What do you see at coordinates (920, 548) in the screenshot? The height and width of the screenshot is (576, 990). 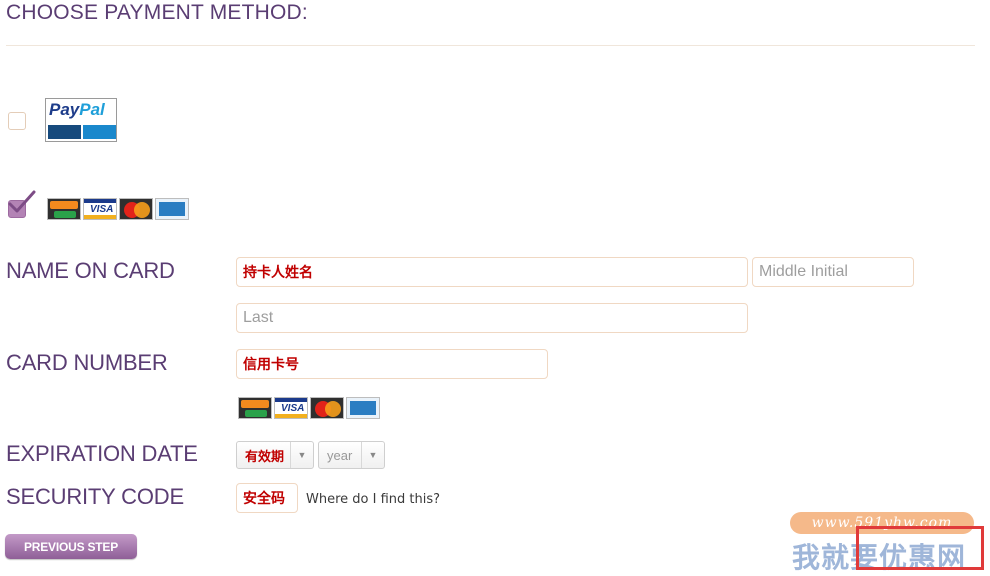 I see `watermark-frame` at bounding box center [920, 548].